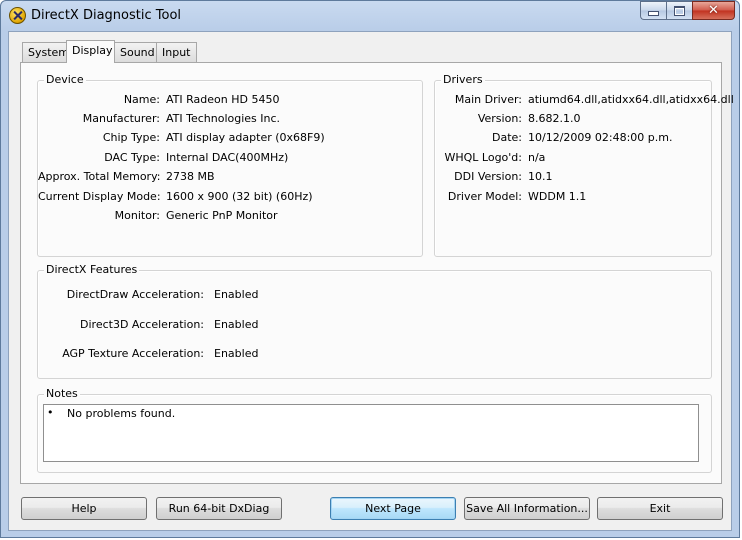 This screenshot has height=540, width=742. I want to click on run-64bit-dxdiag-button: Run 64-bit DxDiag, so click(219, 508).